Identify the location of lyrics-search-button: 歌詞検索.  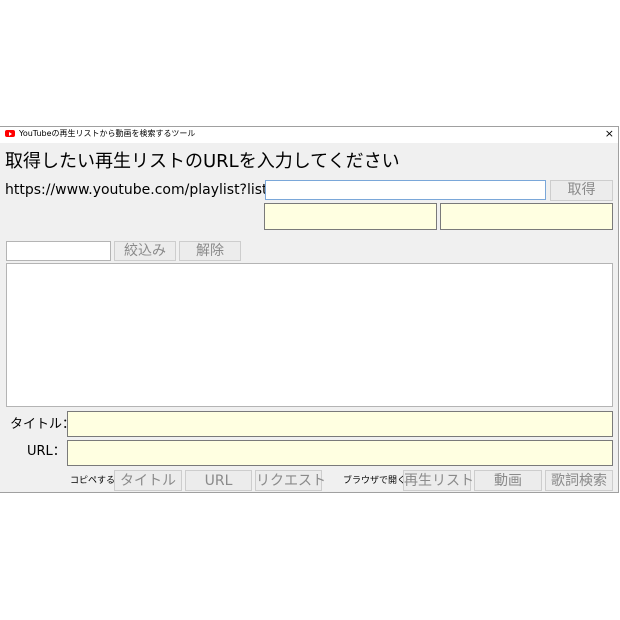
(579, 480).